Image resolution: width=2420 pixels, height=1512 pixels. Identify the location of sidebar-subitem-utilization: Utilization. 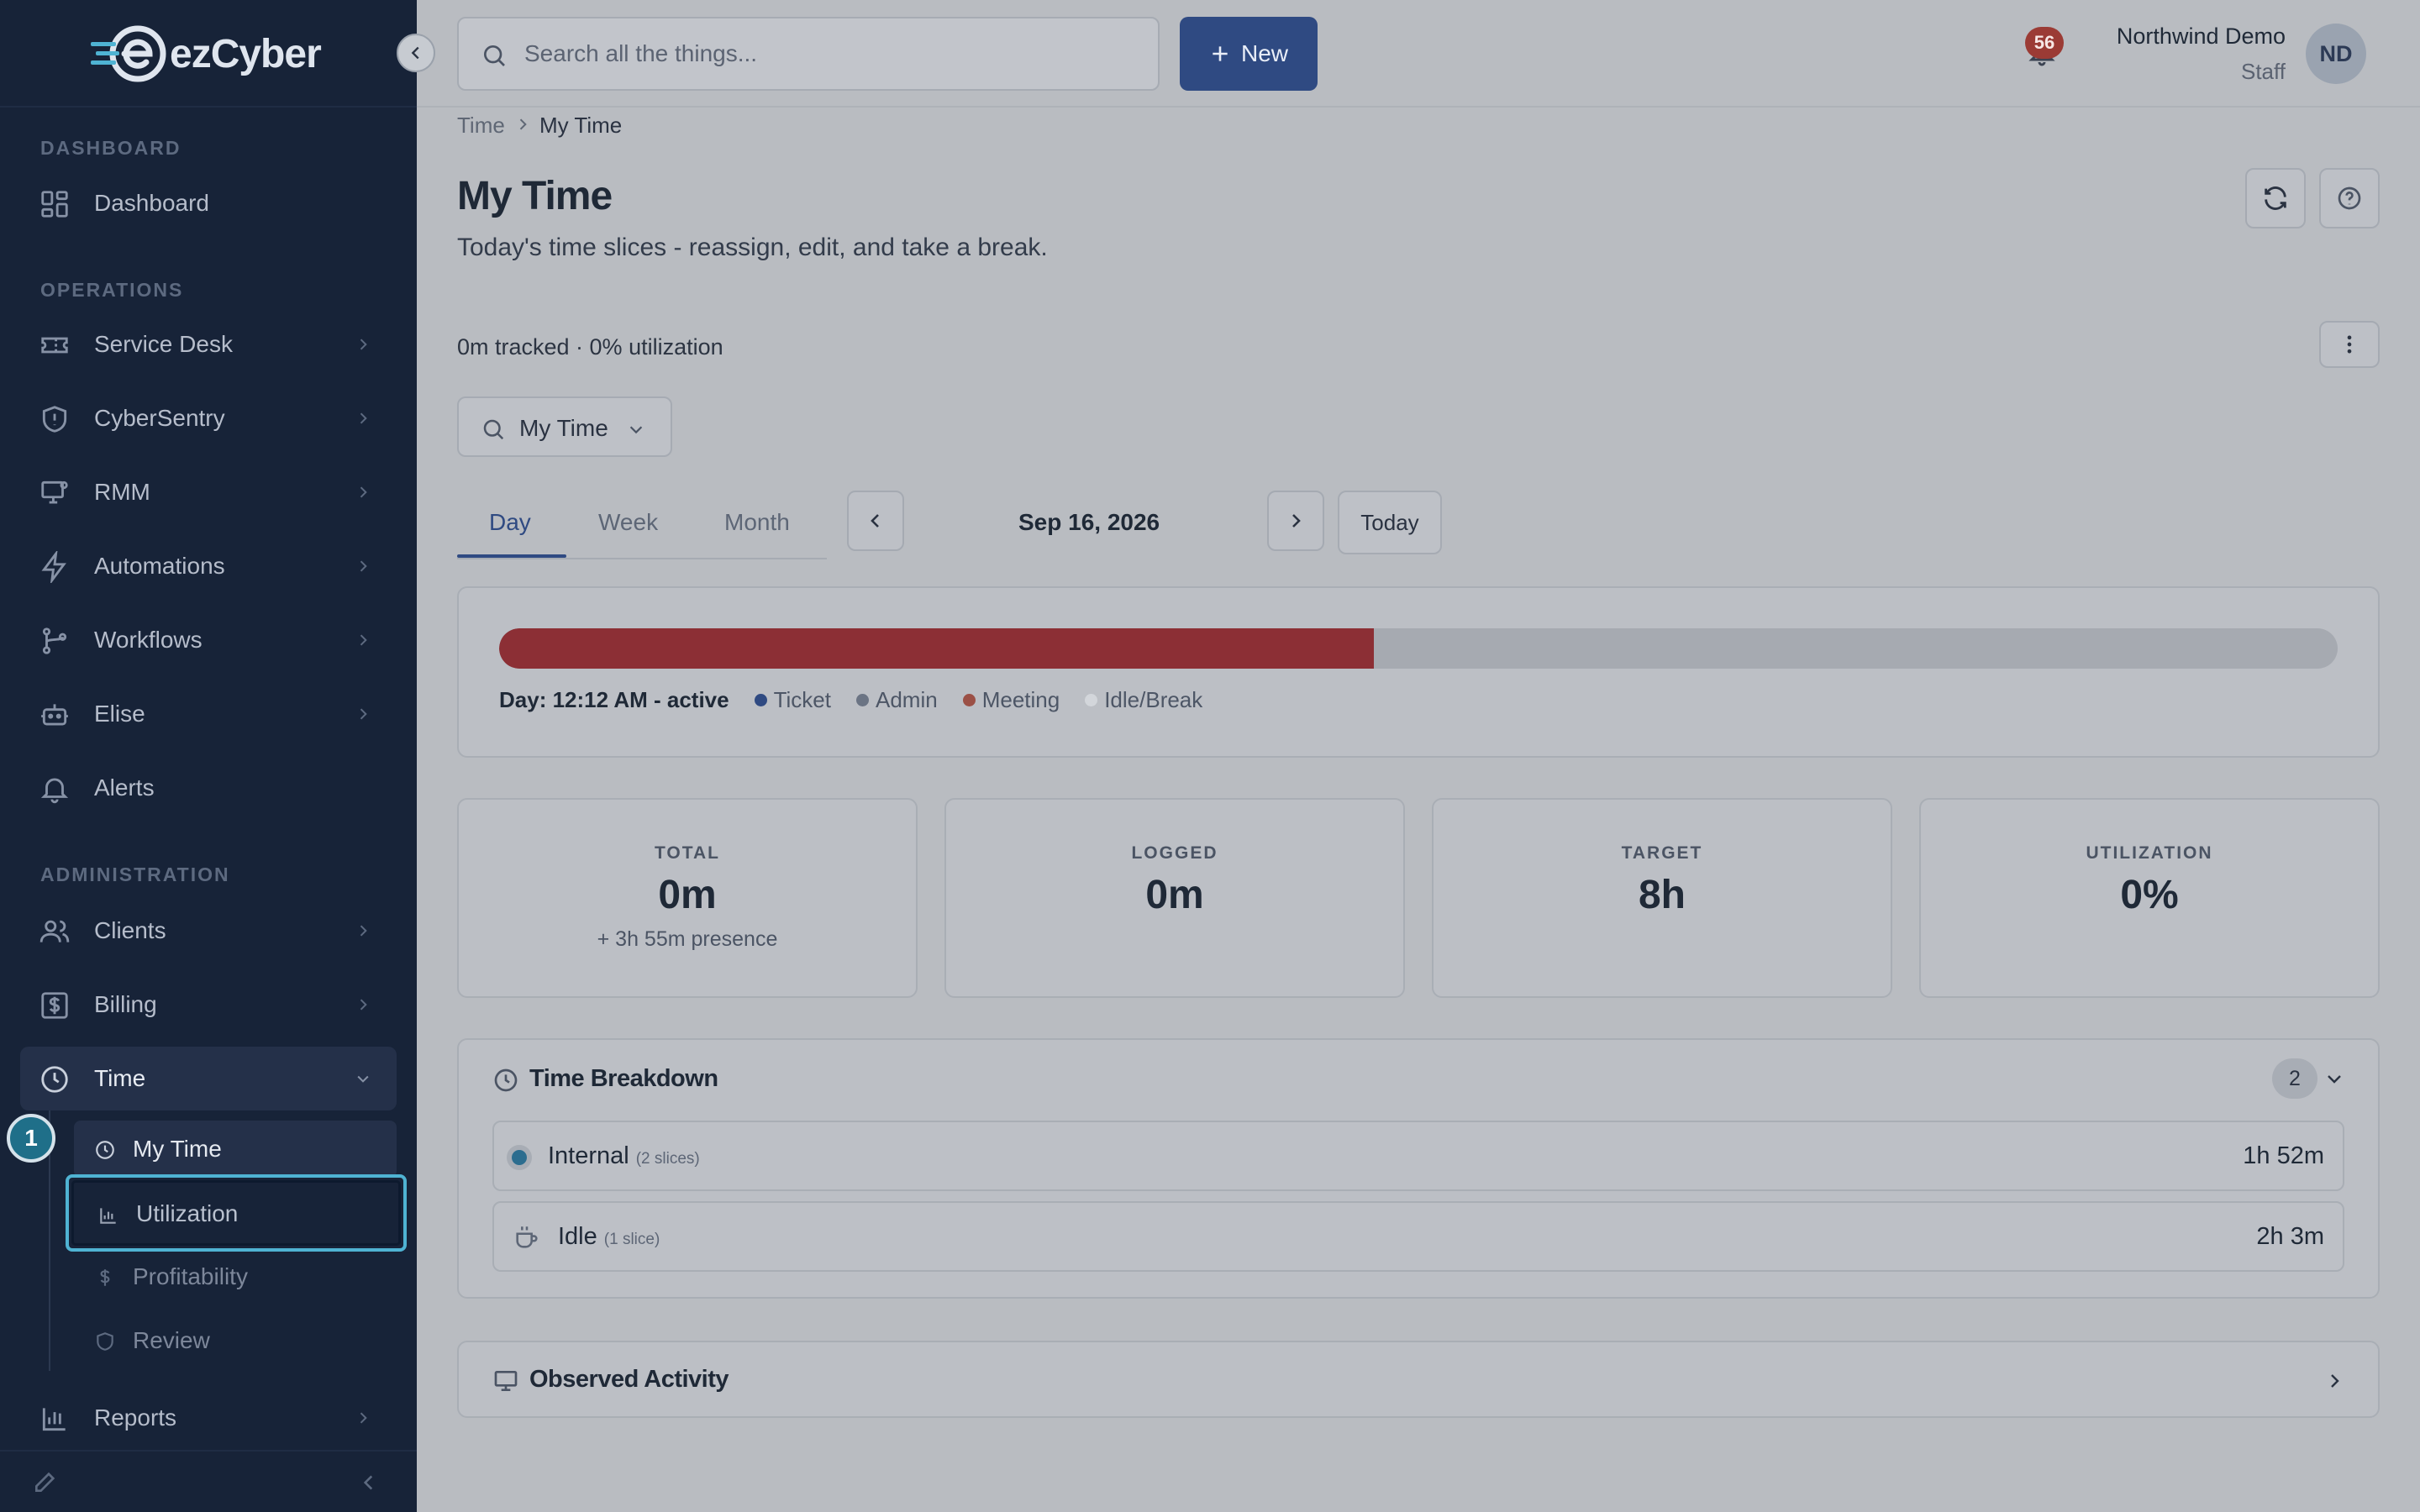
(236, 1213).